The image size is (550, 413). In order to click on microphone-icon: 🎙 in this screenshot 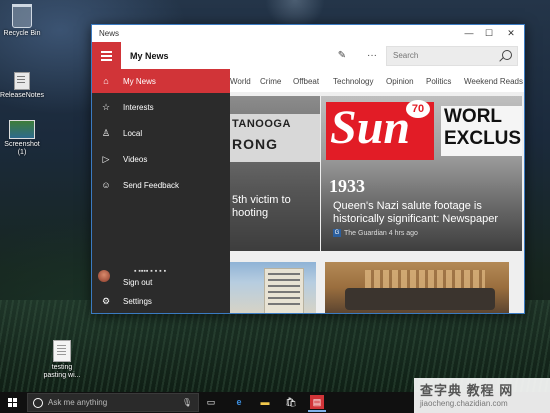, I will do `click(187, 402)`.